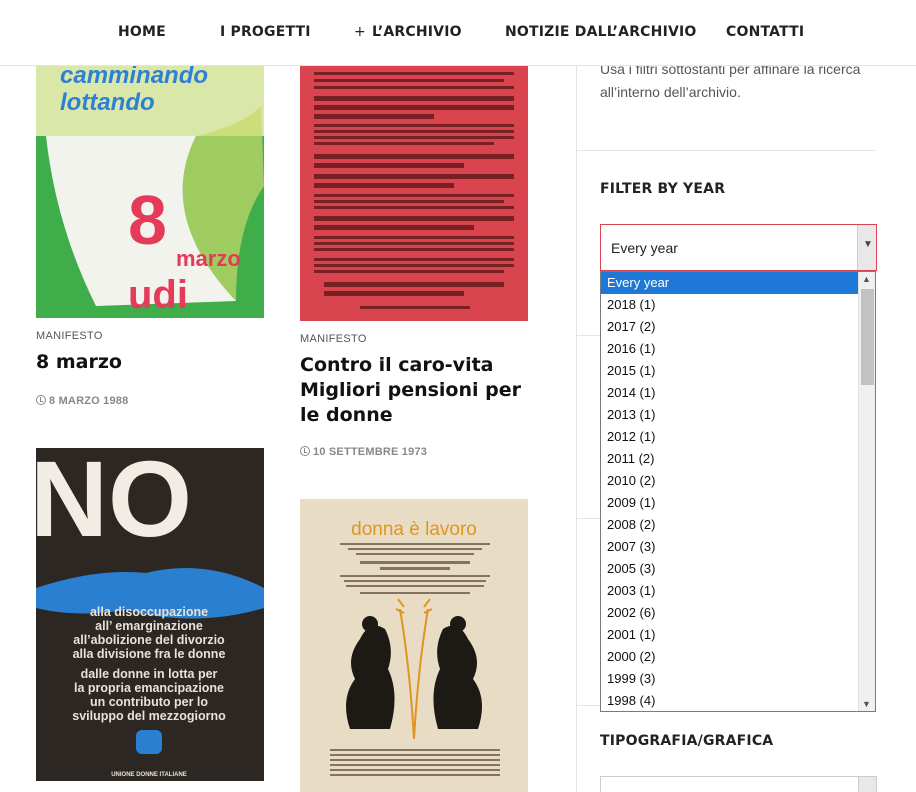  I want to click on plus-icon: +, so click(360, 32).